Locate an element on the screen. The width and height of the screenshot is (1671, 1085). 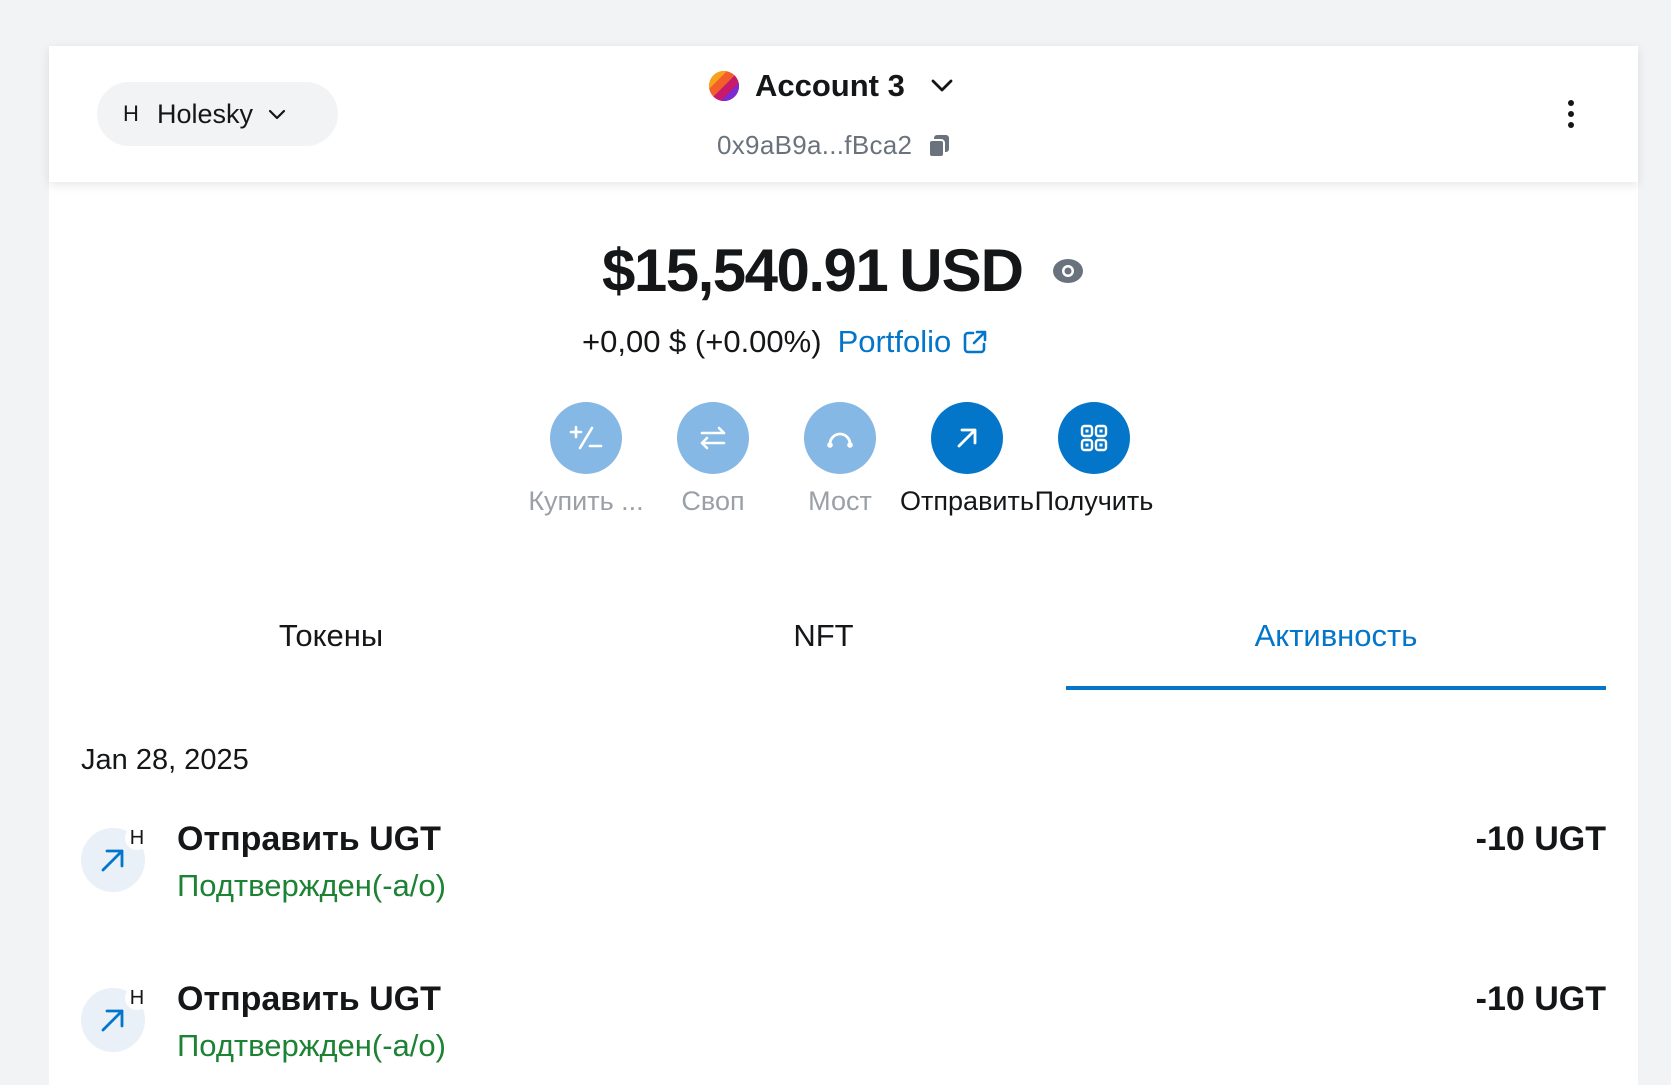
buy-sell-icon is located at coordinates (586, 437).